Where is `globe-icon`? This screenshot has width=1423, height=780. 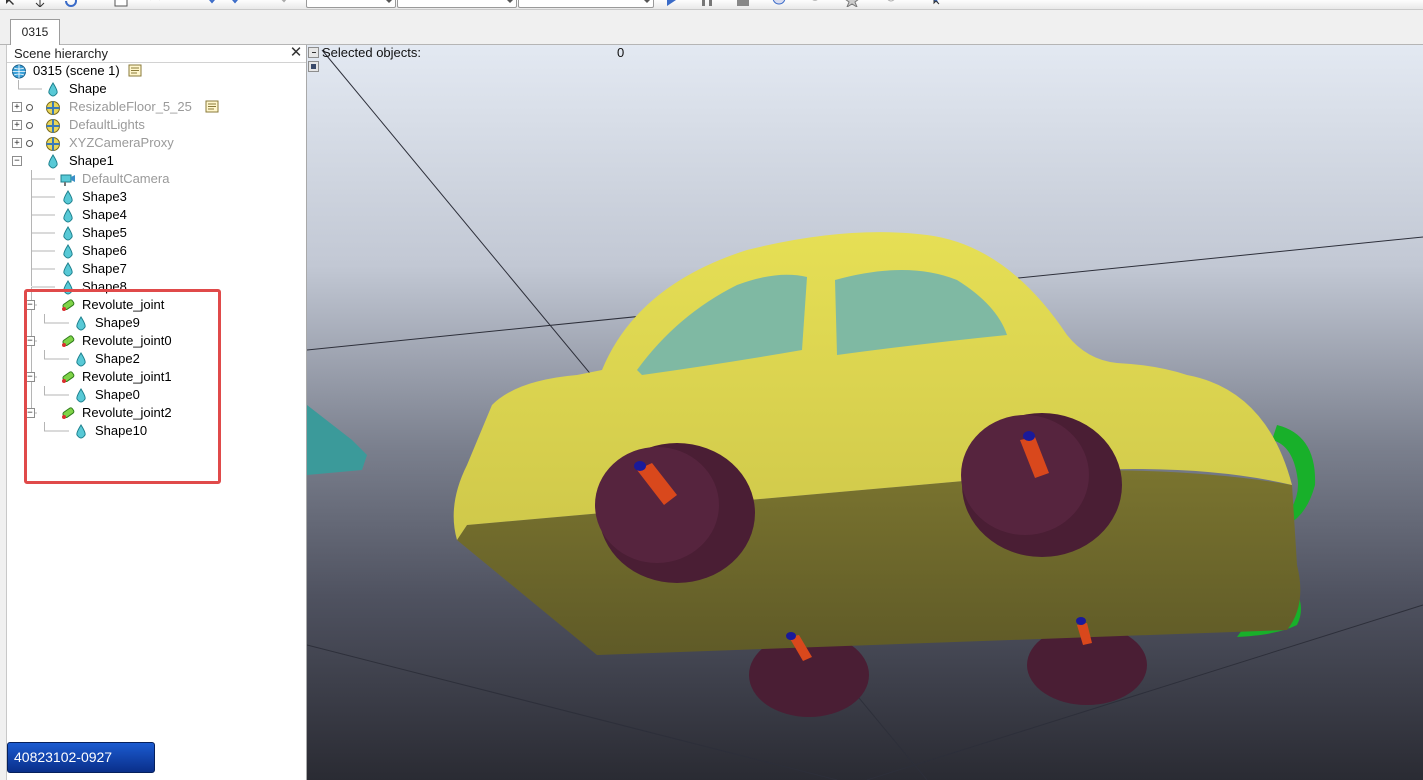 globe-icon is located at coordinates (19, 71).